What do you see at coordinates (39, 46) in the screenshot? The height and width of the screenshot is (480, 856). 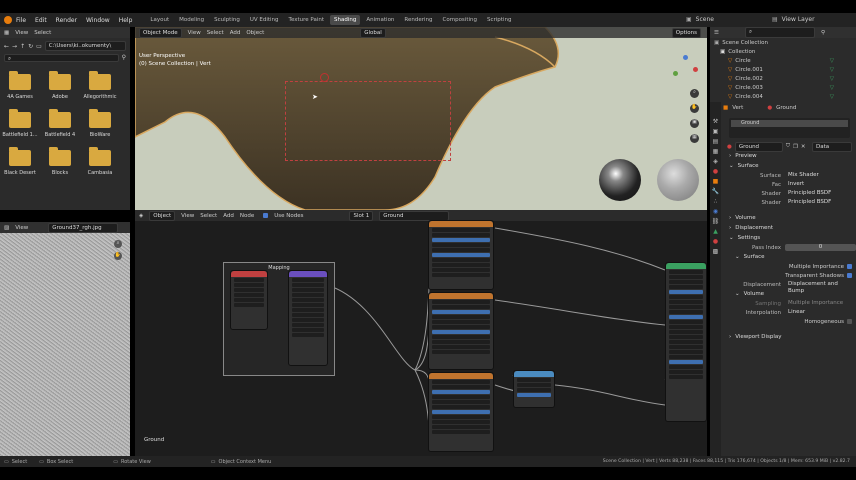 I see `new-folder-icon: ▭` at bounding box center [39, 46].